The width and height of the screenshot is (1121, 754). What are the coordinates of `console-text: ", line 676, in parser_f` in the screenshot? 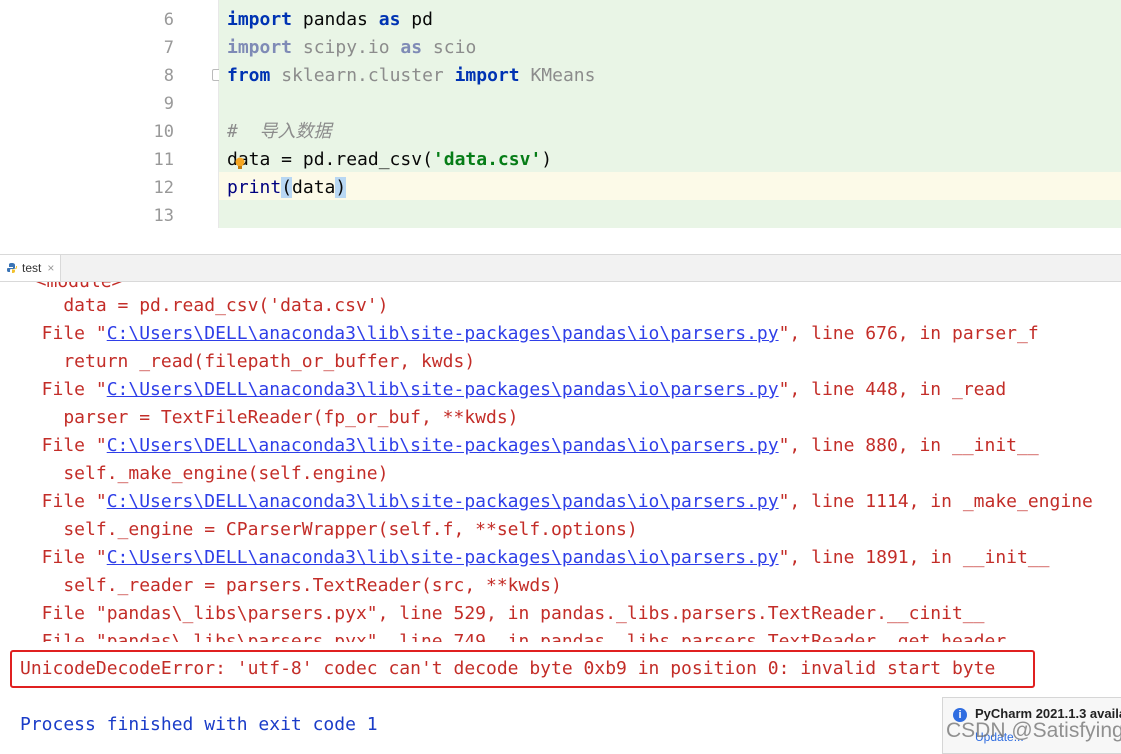 It's located at (908, 333).